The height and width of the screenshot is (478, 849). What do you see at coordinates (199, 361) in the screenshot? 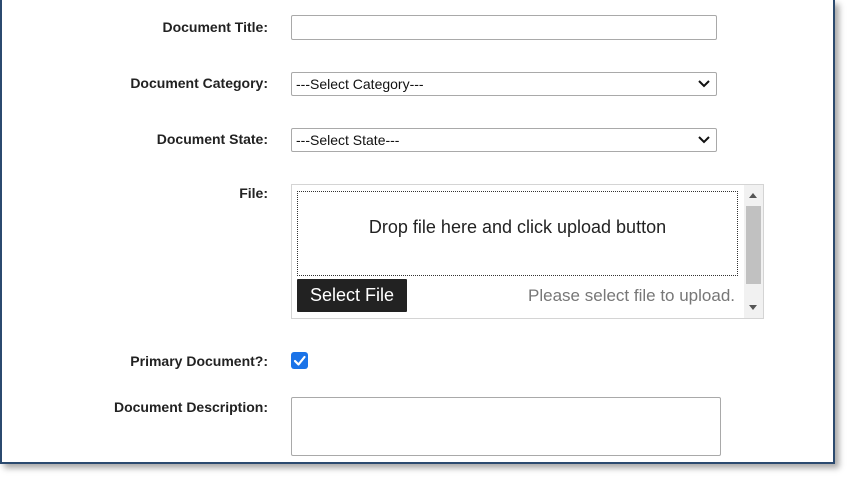
I see `primary-document-label: Primary Document?:` at bounding box center [199, 361].